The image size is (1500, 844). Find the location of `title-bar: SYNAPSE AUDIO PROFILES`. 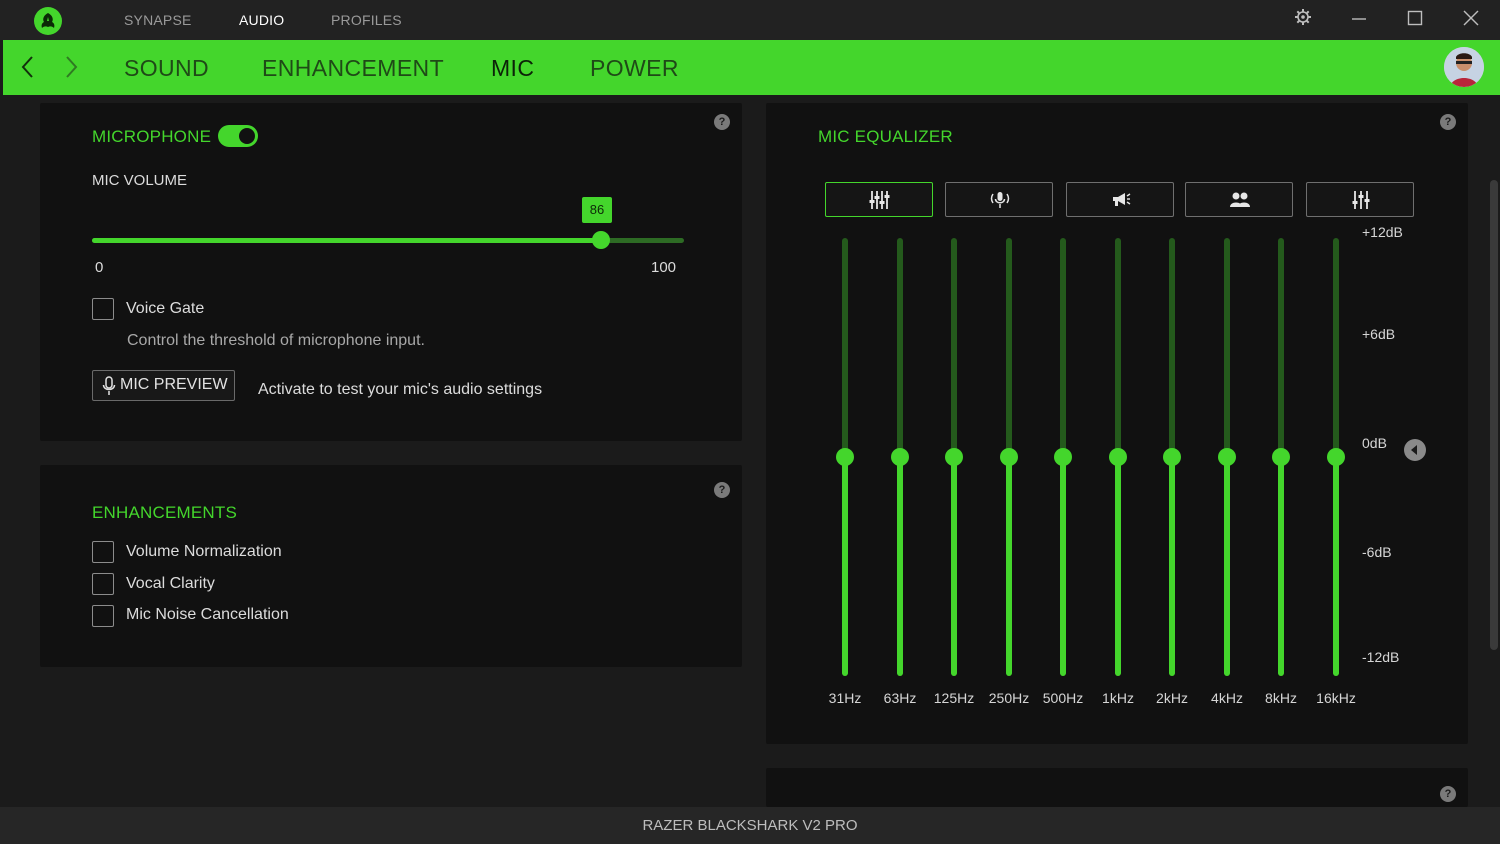

title-bar: SYNAPSE AUDIO PROFILES is located at coordinates (750, 20).